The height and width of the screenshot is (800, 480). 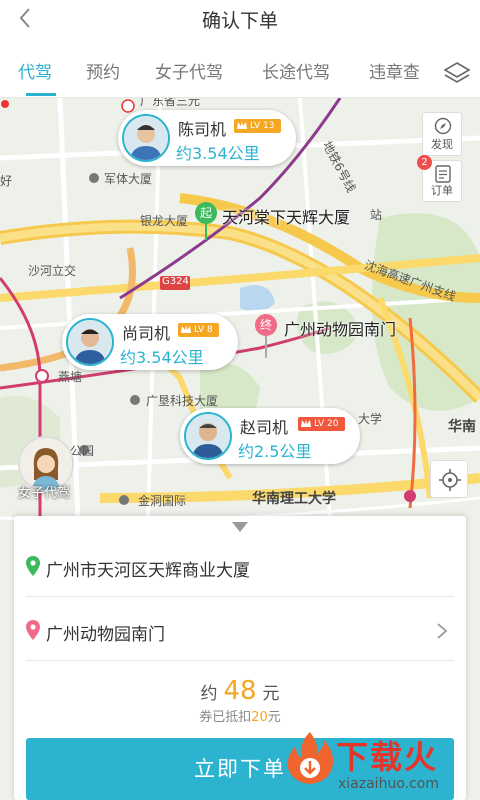 What do you see at coordinates (388, 784) in the screenshot?
I see `watermark-subtitle: xiazaihuo.com` at bounding box center [388, 784].